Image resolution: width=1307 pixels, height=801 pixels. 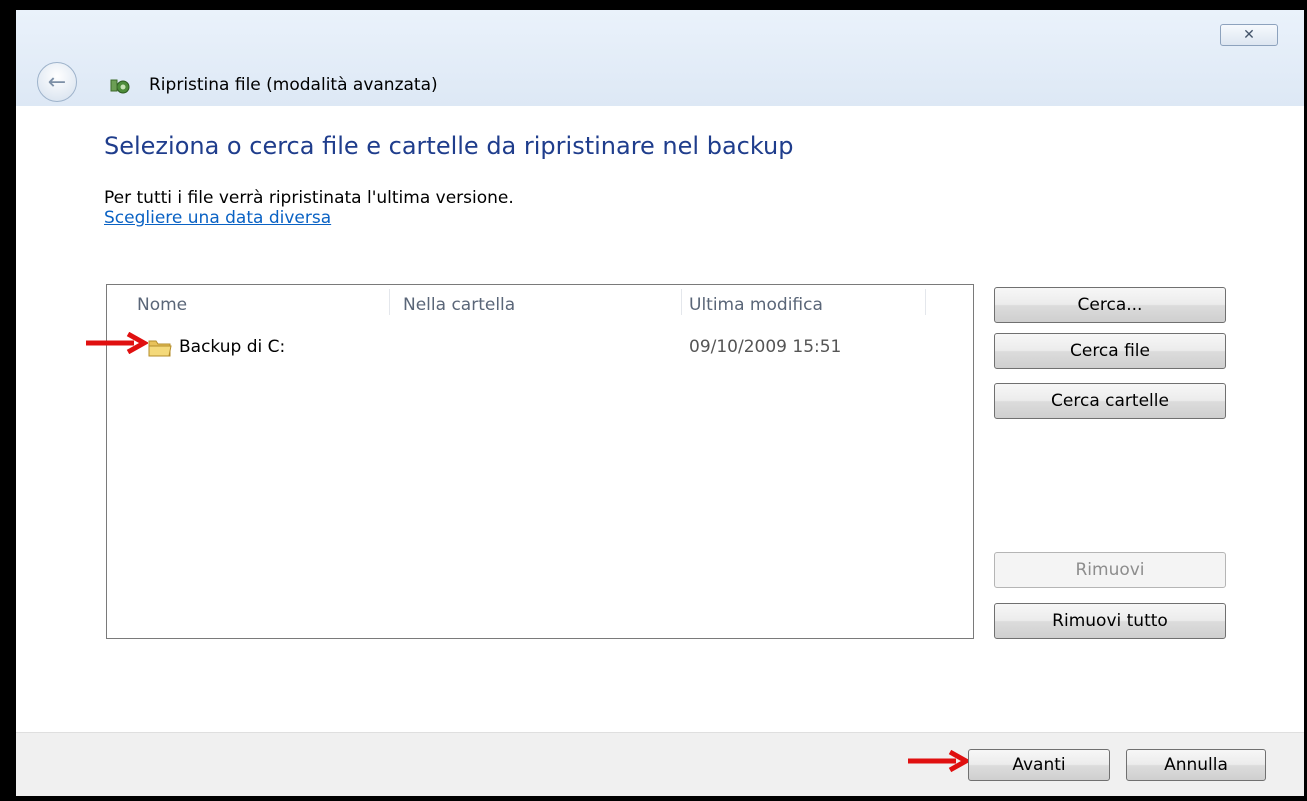 What do you see at coordinates (660, 764) in the screenshot?
I see `footer-bar: Avanti Annulla` at bounding box center [660, 764].